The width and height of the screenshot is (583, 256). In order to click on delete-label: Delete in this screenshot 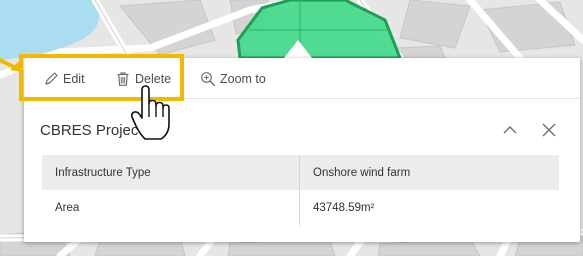, I will do `click(153, 79)`.